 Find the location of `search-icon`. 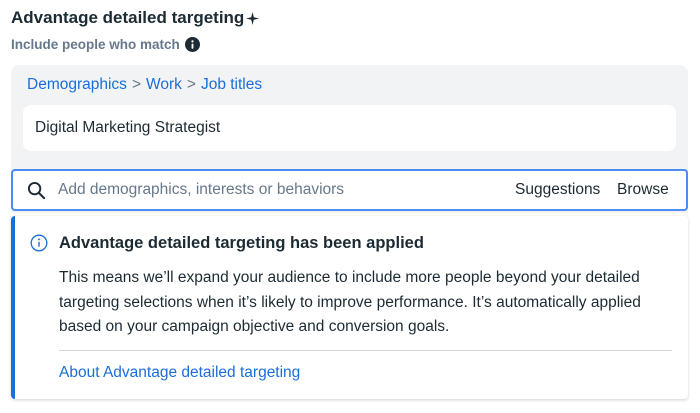

search-icon is located at coordinates (36, 190).